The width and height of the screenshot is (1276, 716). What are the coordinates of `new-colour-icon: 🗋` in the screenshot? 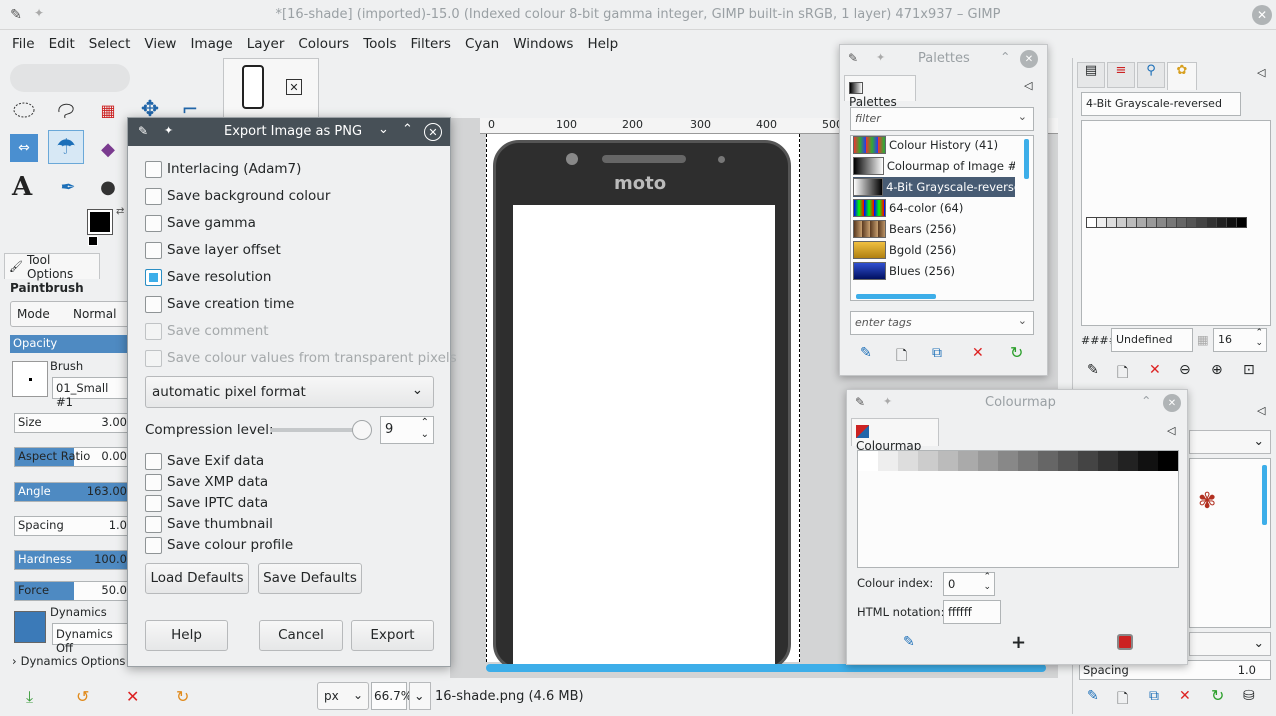 It's located at (1122, 374).